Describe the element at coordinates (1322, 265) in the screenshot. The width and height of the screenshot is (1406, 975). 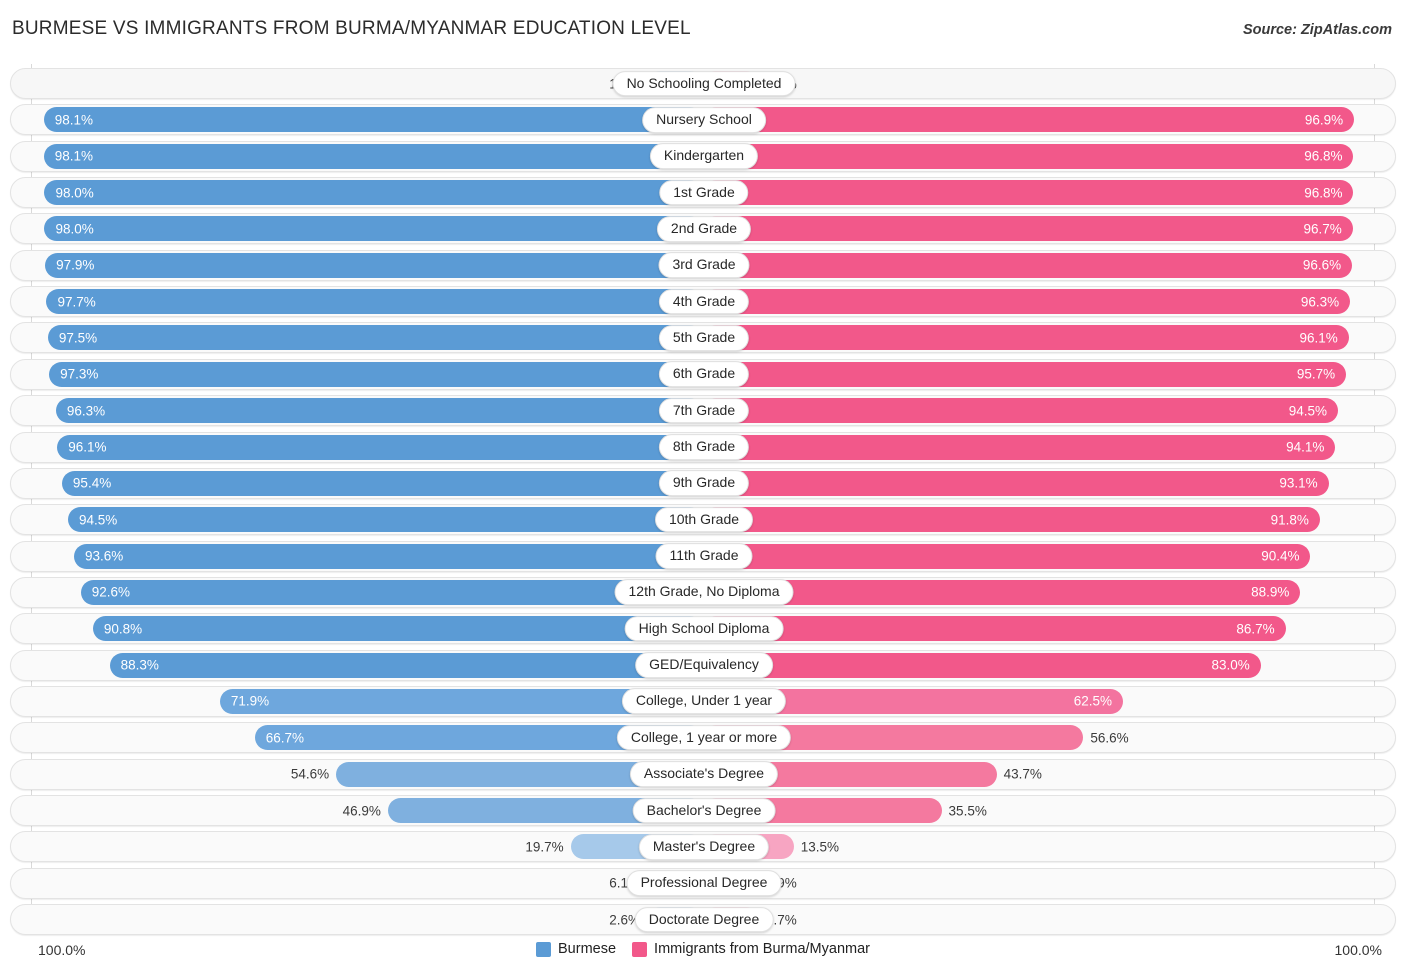
I see `bar-value-immigrants: 96.6%` at that location.